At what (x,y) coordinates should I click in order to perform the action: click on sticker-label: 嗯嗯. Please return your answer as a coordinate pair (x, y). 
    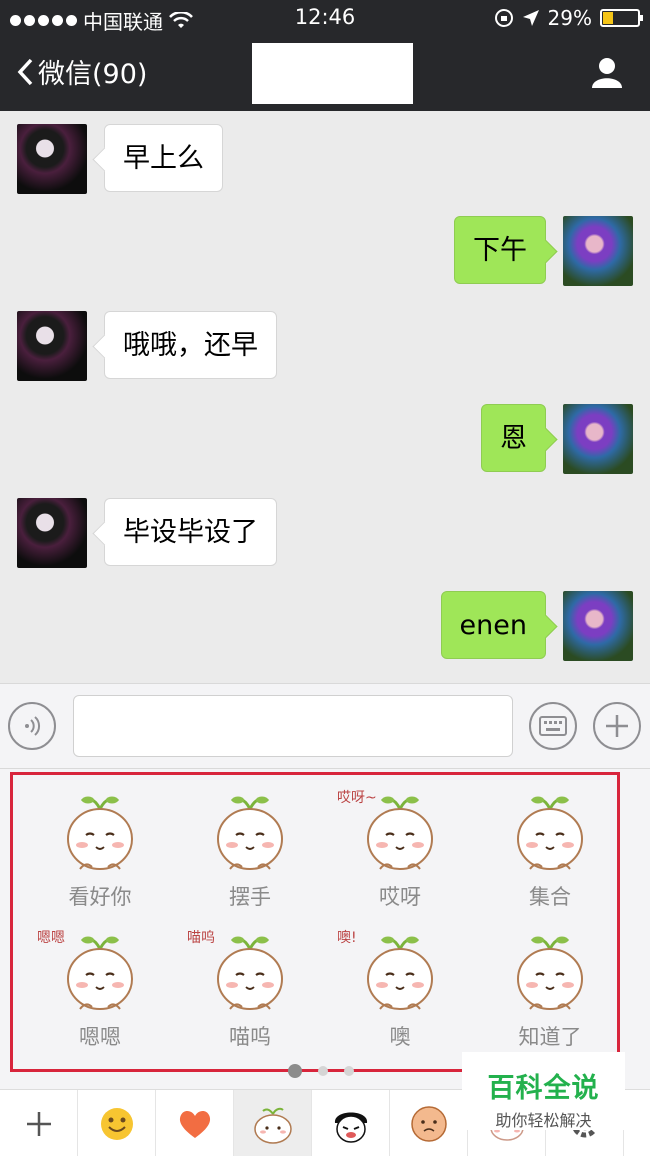
    Looking at the image, I should click on (100, 1037).